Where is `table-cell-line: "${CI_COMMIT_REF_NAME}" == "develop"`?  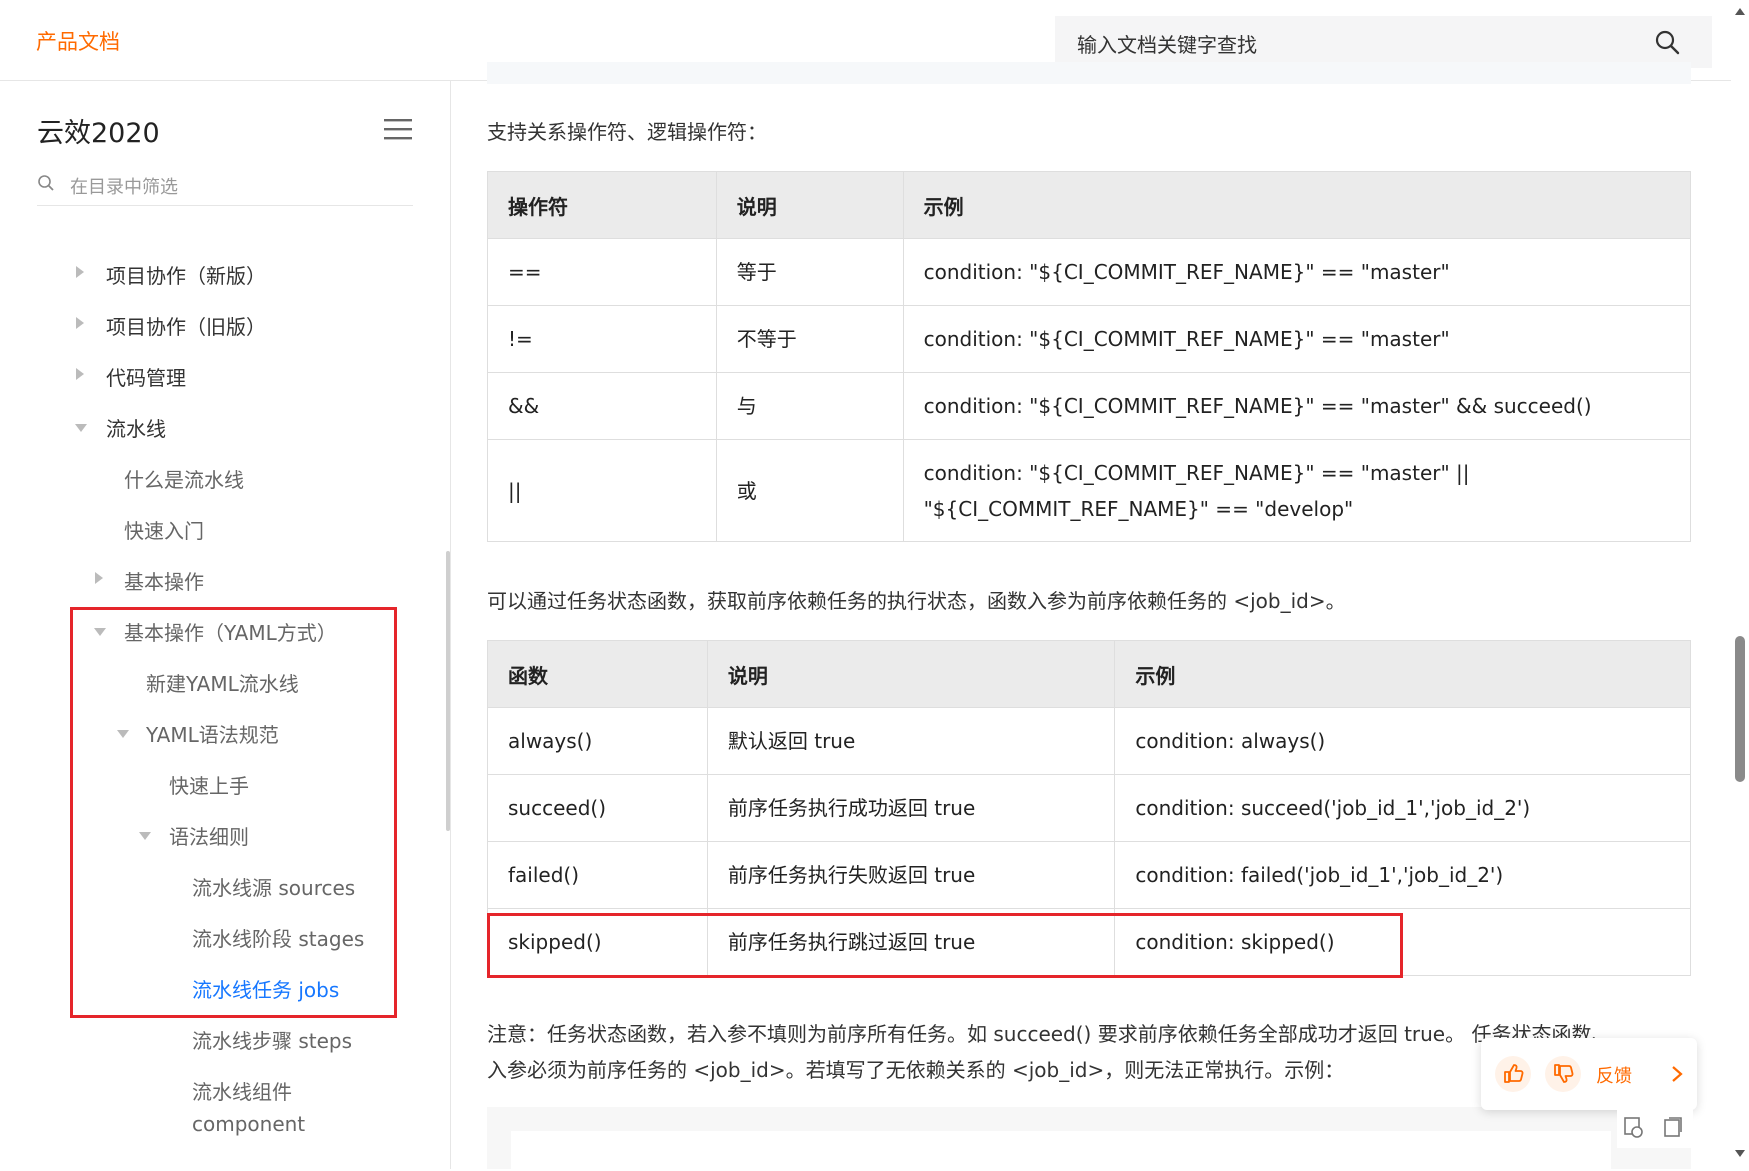 table-cell-line: "${CI_COMMIT_REF_NAME}" == "develop" is located at coordinates (1138, 508).